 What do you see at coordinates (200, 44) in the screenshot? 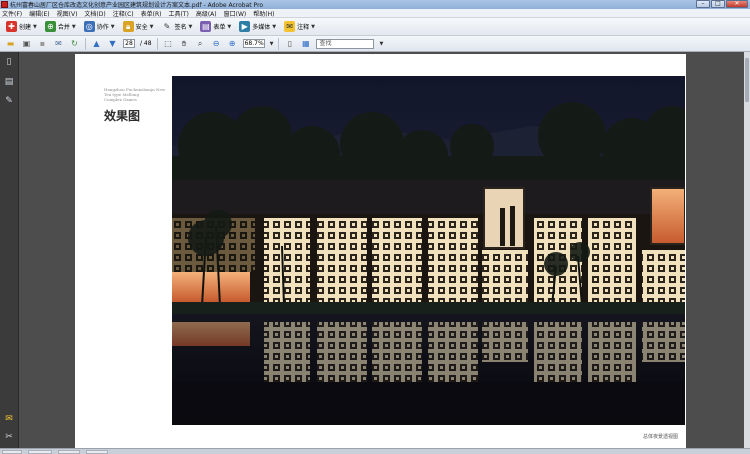
I see `marquee-zoom-icon: ⌕` at bounding box center [200, 44].